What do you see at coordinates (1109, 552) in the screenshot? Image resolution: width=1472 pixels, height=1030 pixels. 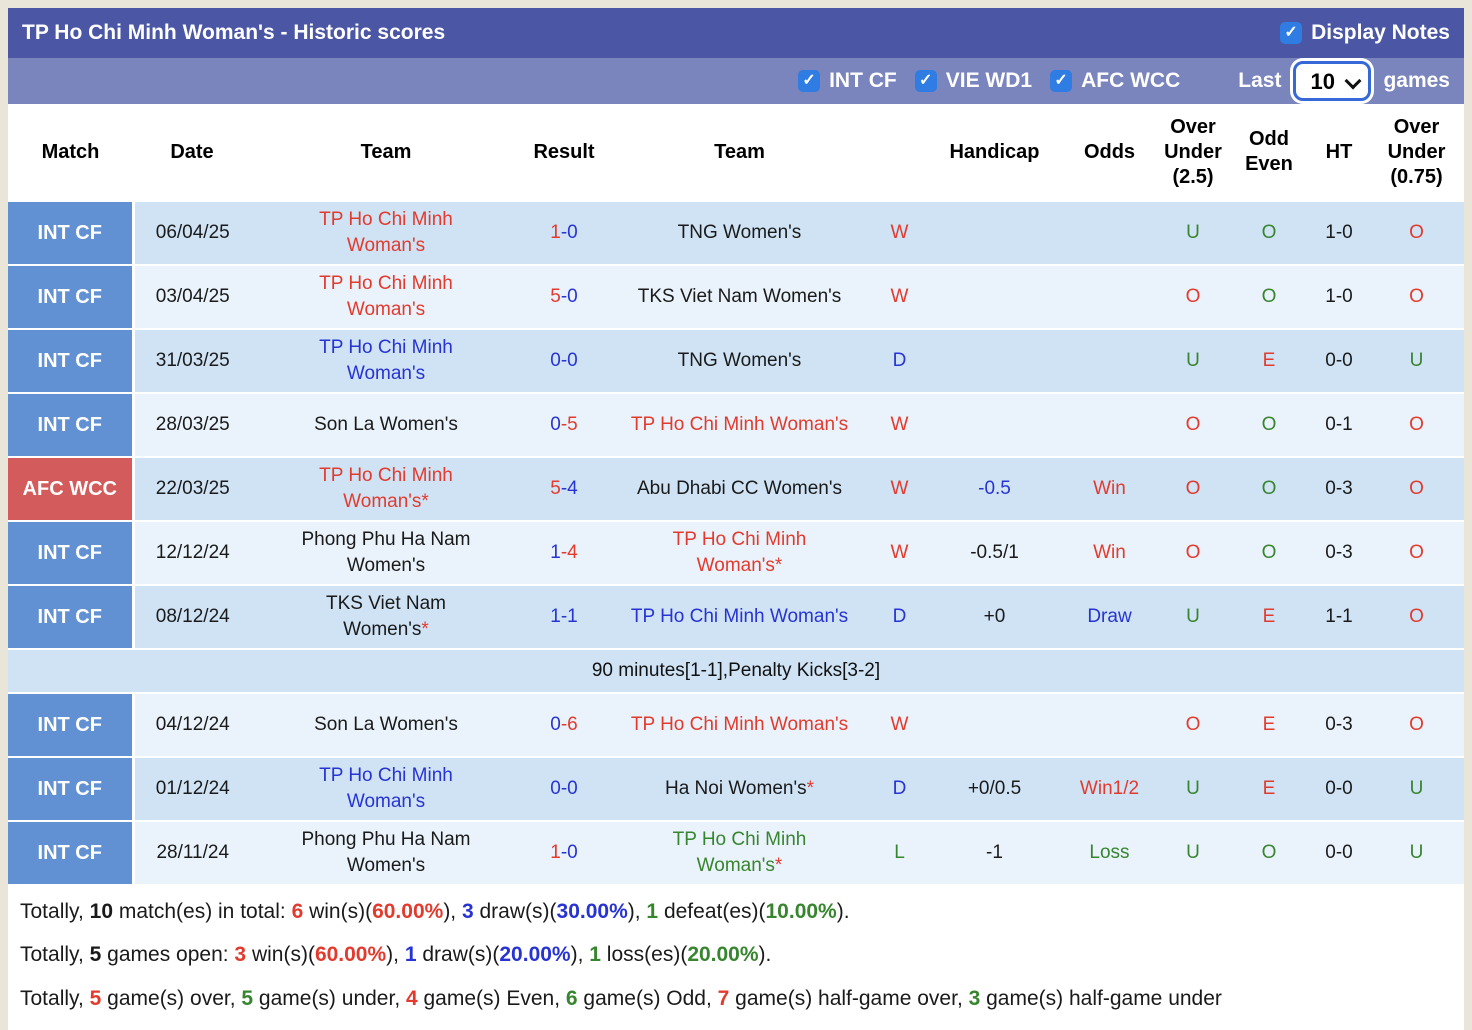 I see `odds-cell: Win` at bounding box center [1109, 552].